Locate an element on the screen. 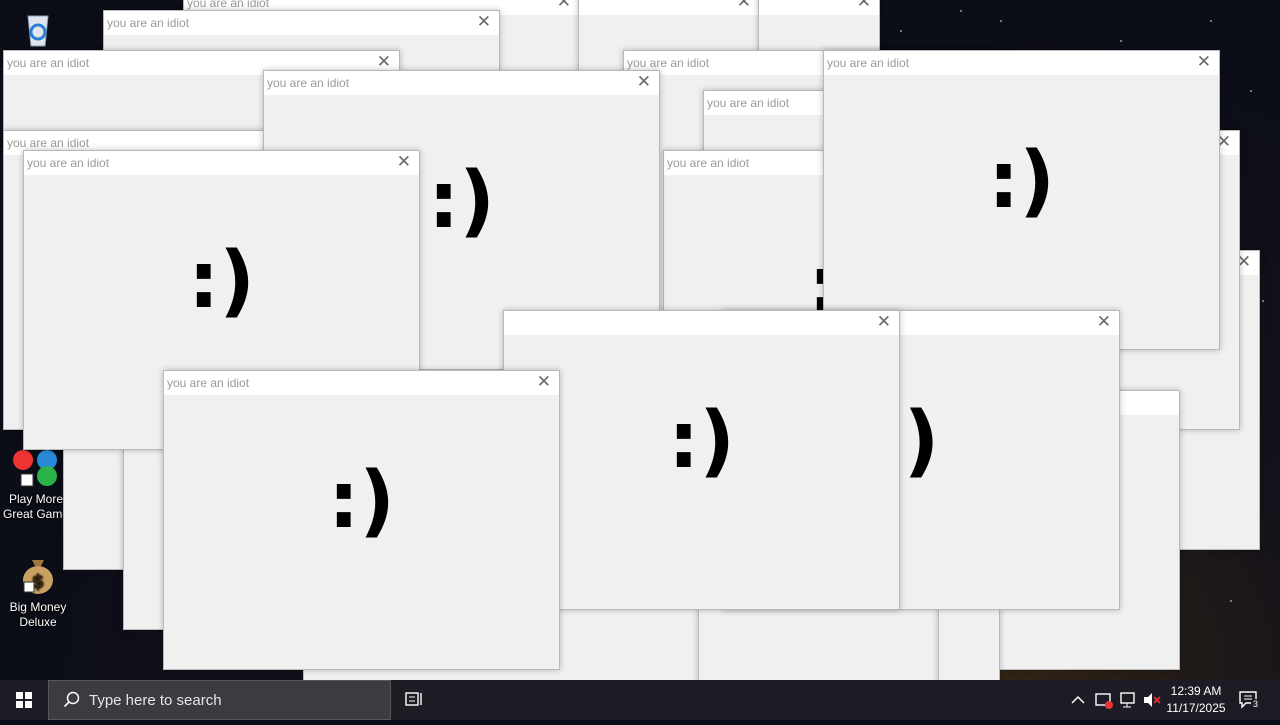 The height and width of the screenshot is (725, 1280). money-bag-icon: $ is located at coordinates (38, 577).